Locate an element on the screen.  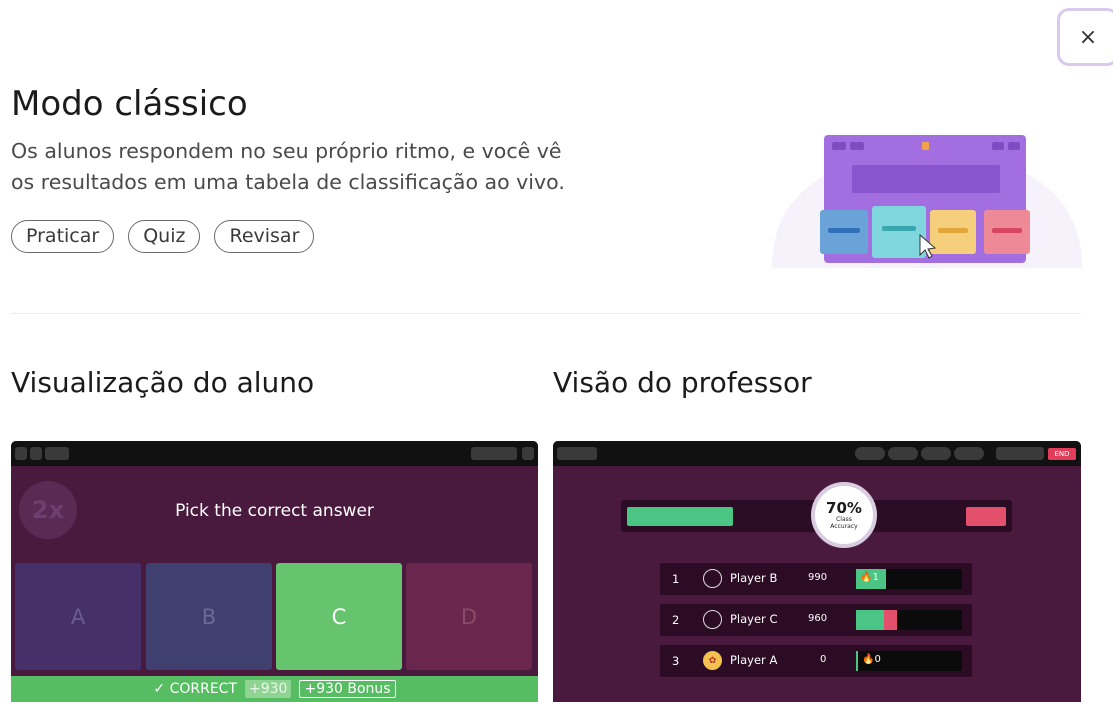
player-score: 960 is located at coordinates (818, 618).